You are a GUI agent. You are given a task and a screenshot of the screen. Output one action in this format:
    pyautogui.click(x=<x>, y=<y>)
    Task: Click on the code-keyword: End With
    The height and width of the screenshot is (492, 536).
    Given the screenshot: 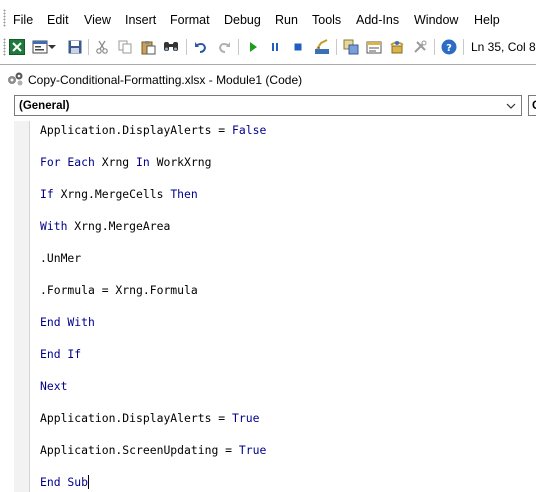 What is the action you would take?
    pyautogui.click(x=67, y=322)
    